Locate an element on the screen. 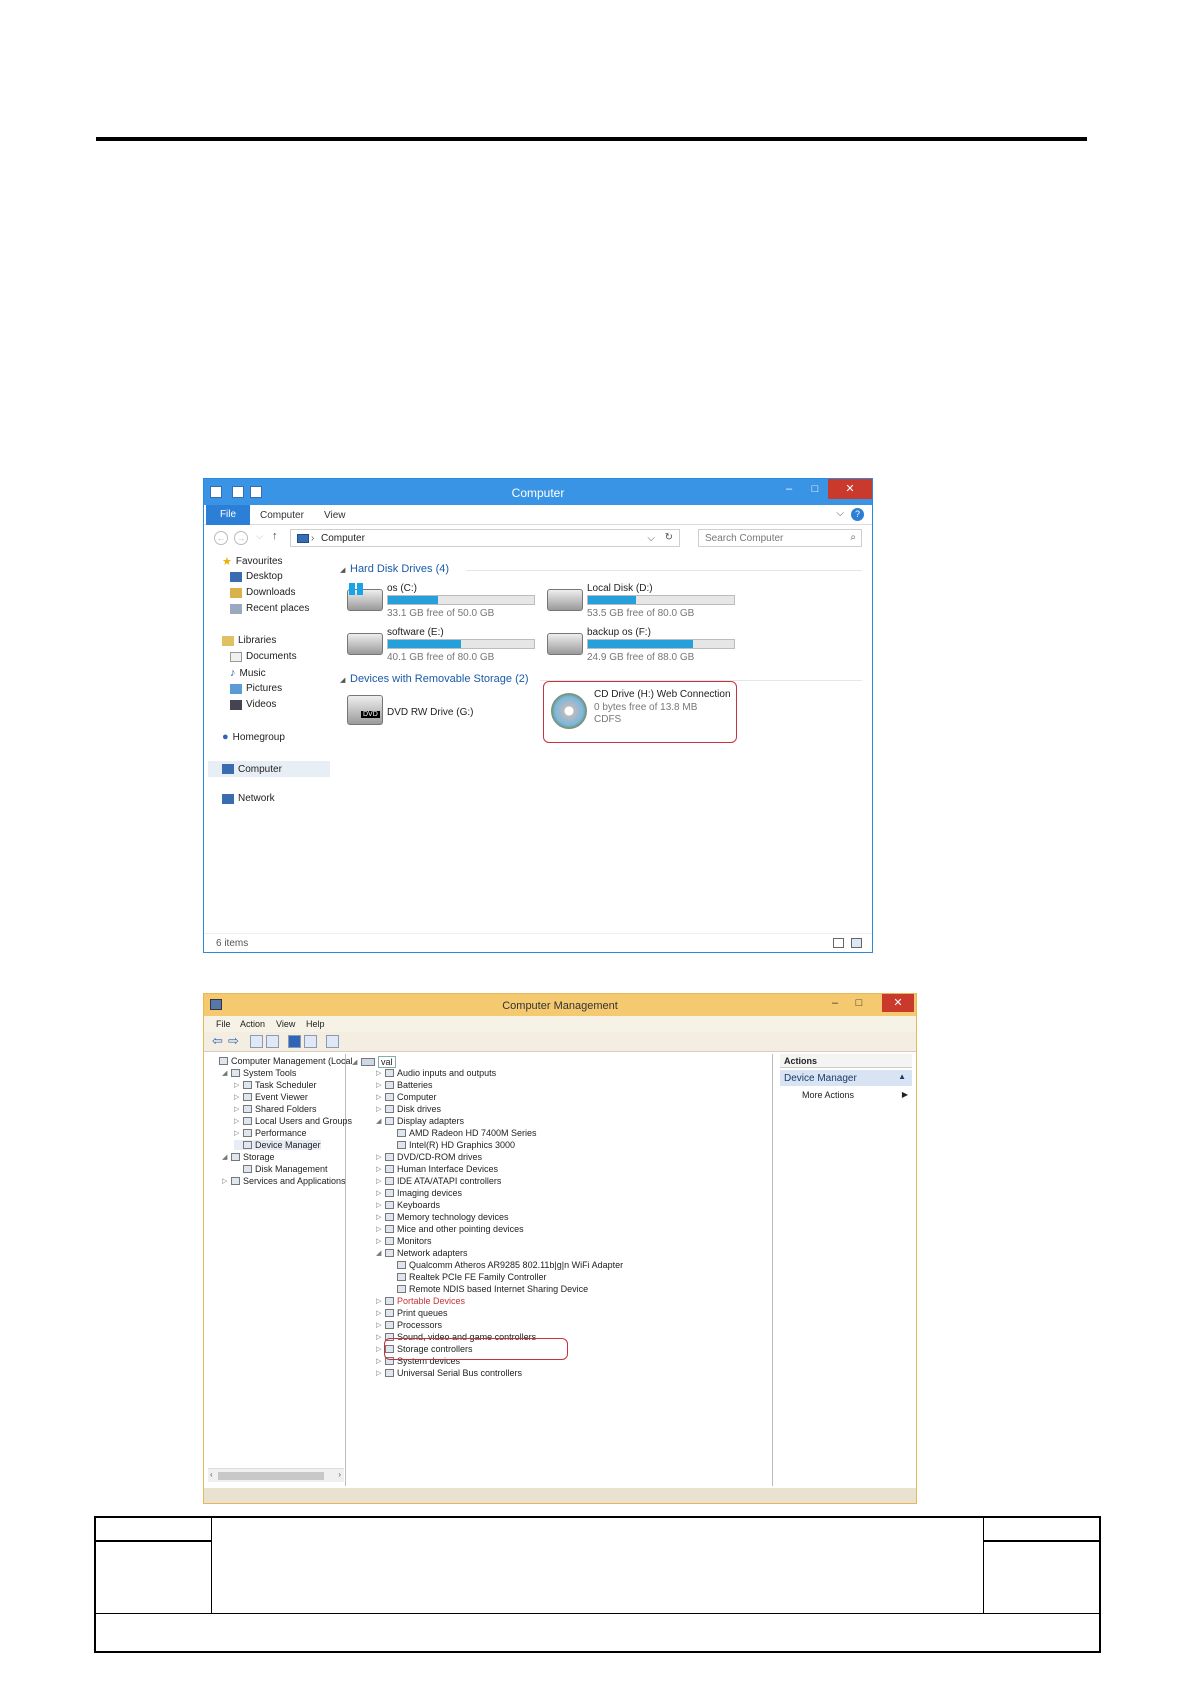 The width and height of the screenshot is (1191, 1684). maximize-button: □ is located at coordinates (859, 1003).